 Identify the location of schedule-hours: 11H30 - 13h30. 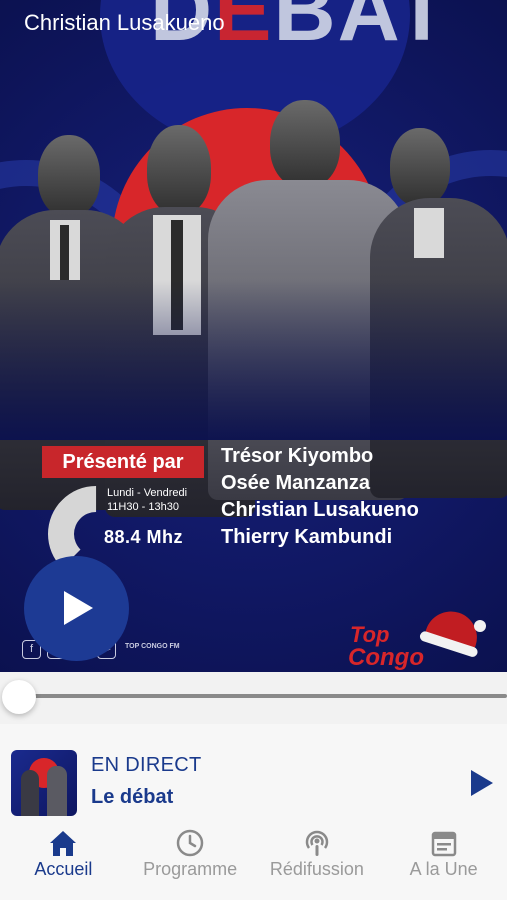
(143, 507).